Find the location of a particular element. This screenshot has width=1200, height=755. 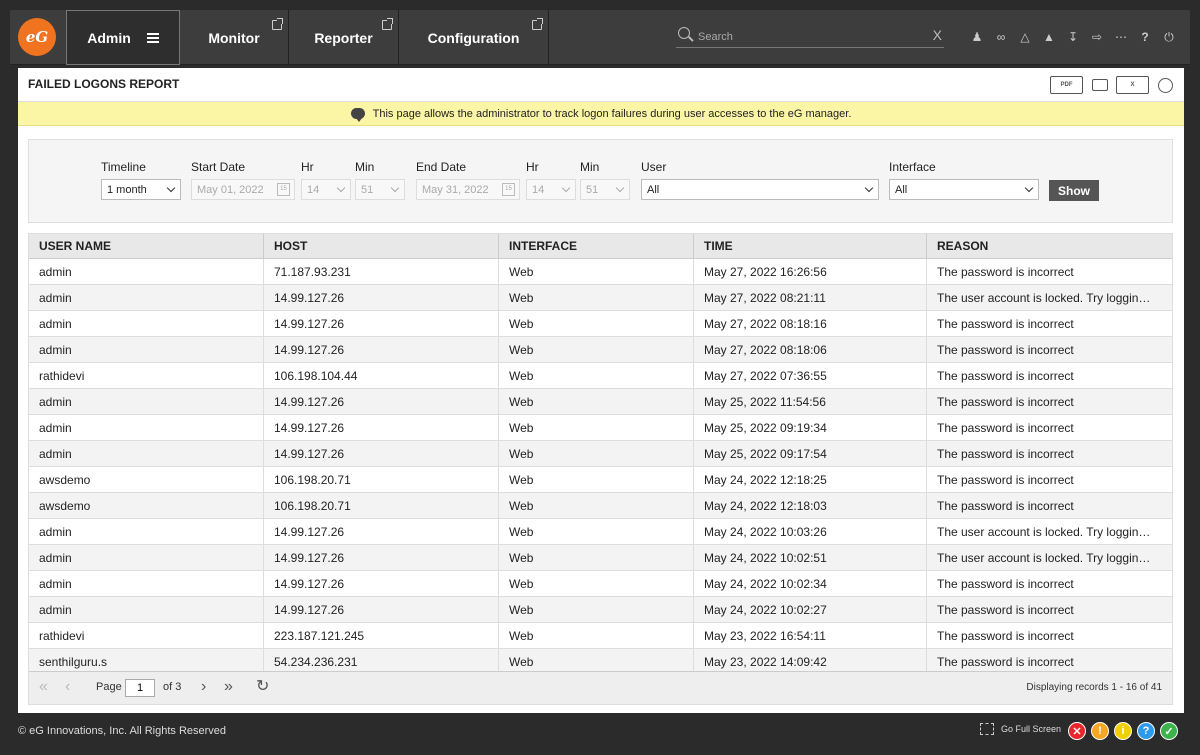

last-page-icon: » is located at coordinates (228, 687).